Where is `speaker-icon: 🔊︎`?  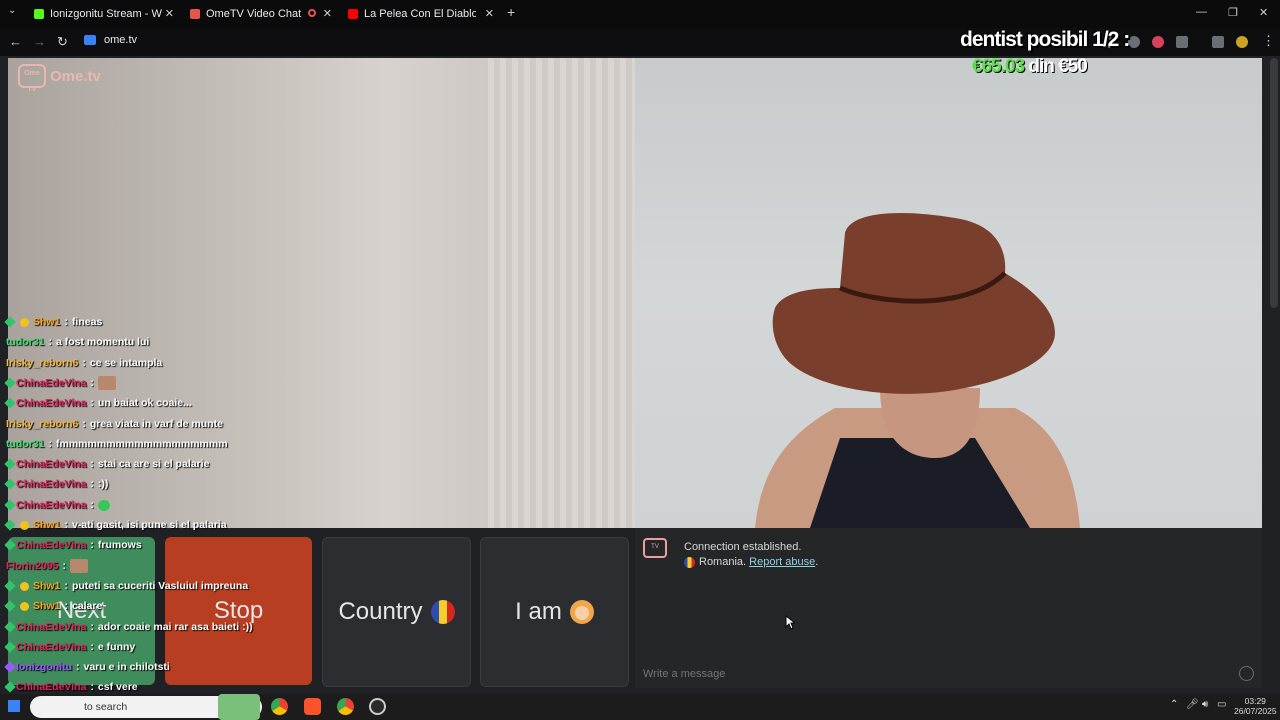
speaker-icon: 🔊︎ is located at coordinates (1205, 704).